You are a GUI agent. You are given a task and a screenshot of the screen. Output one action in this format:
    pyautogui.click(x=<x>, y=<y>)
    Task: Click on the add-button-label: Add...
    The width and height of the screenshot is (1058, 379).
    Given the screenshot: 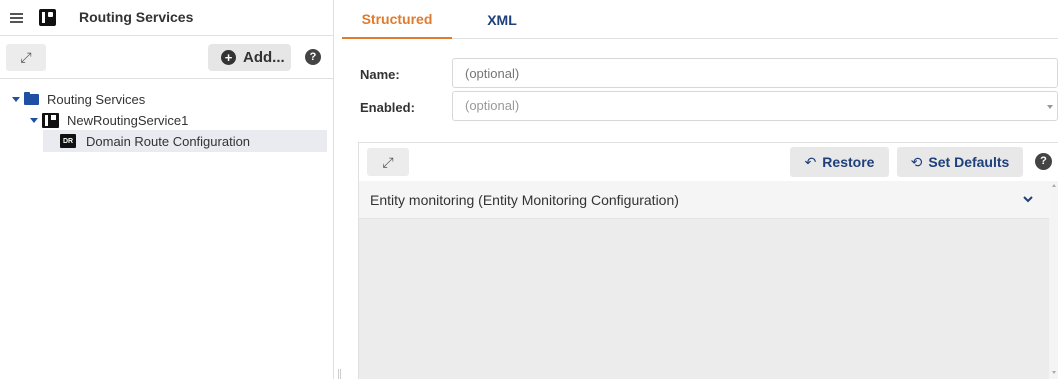 What is the action you would take?
    pyautogui.click(x=264, y=57)
    